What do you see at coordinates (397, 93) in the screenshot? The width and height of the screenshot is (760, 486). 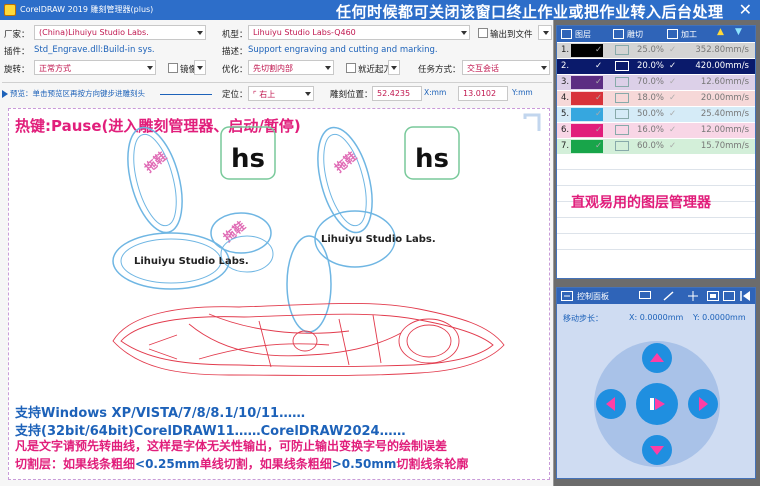 I see `x-input: 52.4235` at bounding box center [397, 93].